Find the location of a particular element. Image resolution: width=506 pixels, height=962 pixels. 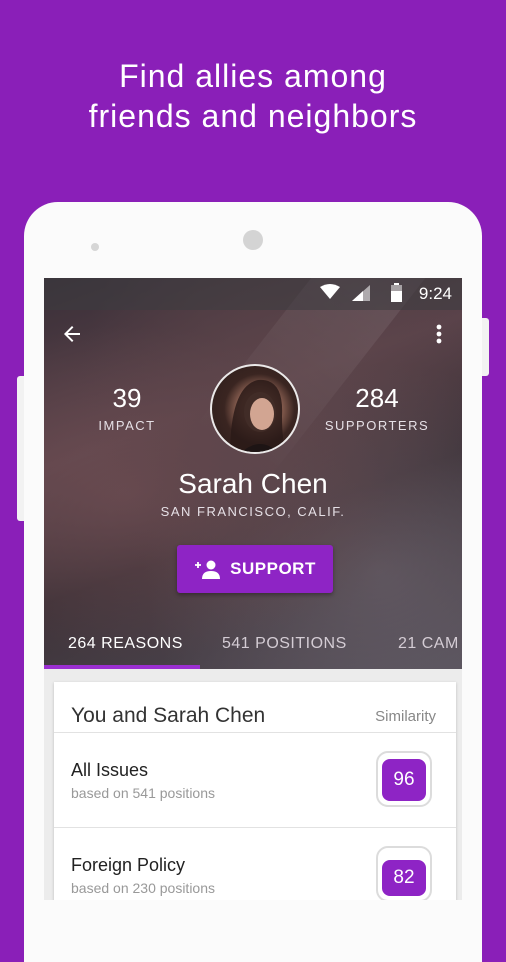

impact-stat: 39 IMPACT is located at coordinates (127, 407).